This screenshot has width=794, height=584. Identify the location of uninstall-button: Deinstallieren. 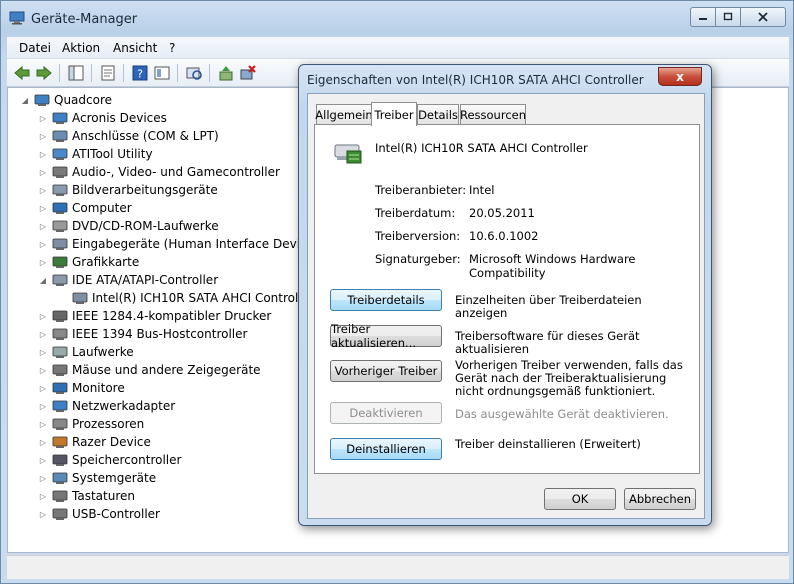
(386, 449).